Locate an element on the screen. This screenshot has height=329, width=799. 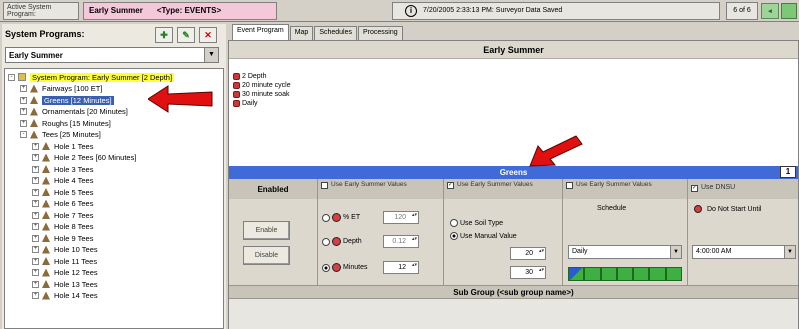
use-es-cycle-checkbox: ✓ is located at coordinates (450, 185).